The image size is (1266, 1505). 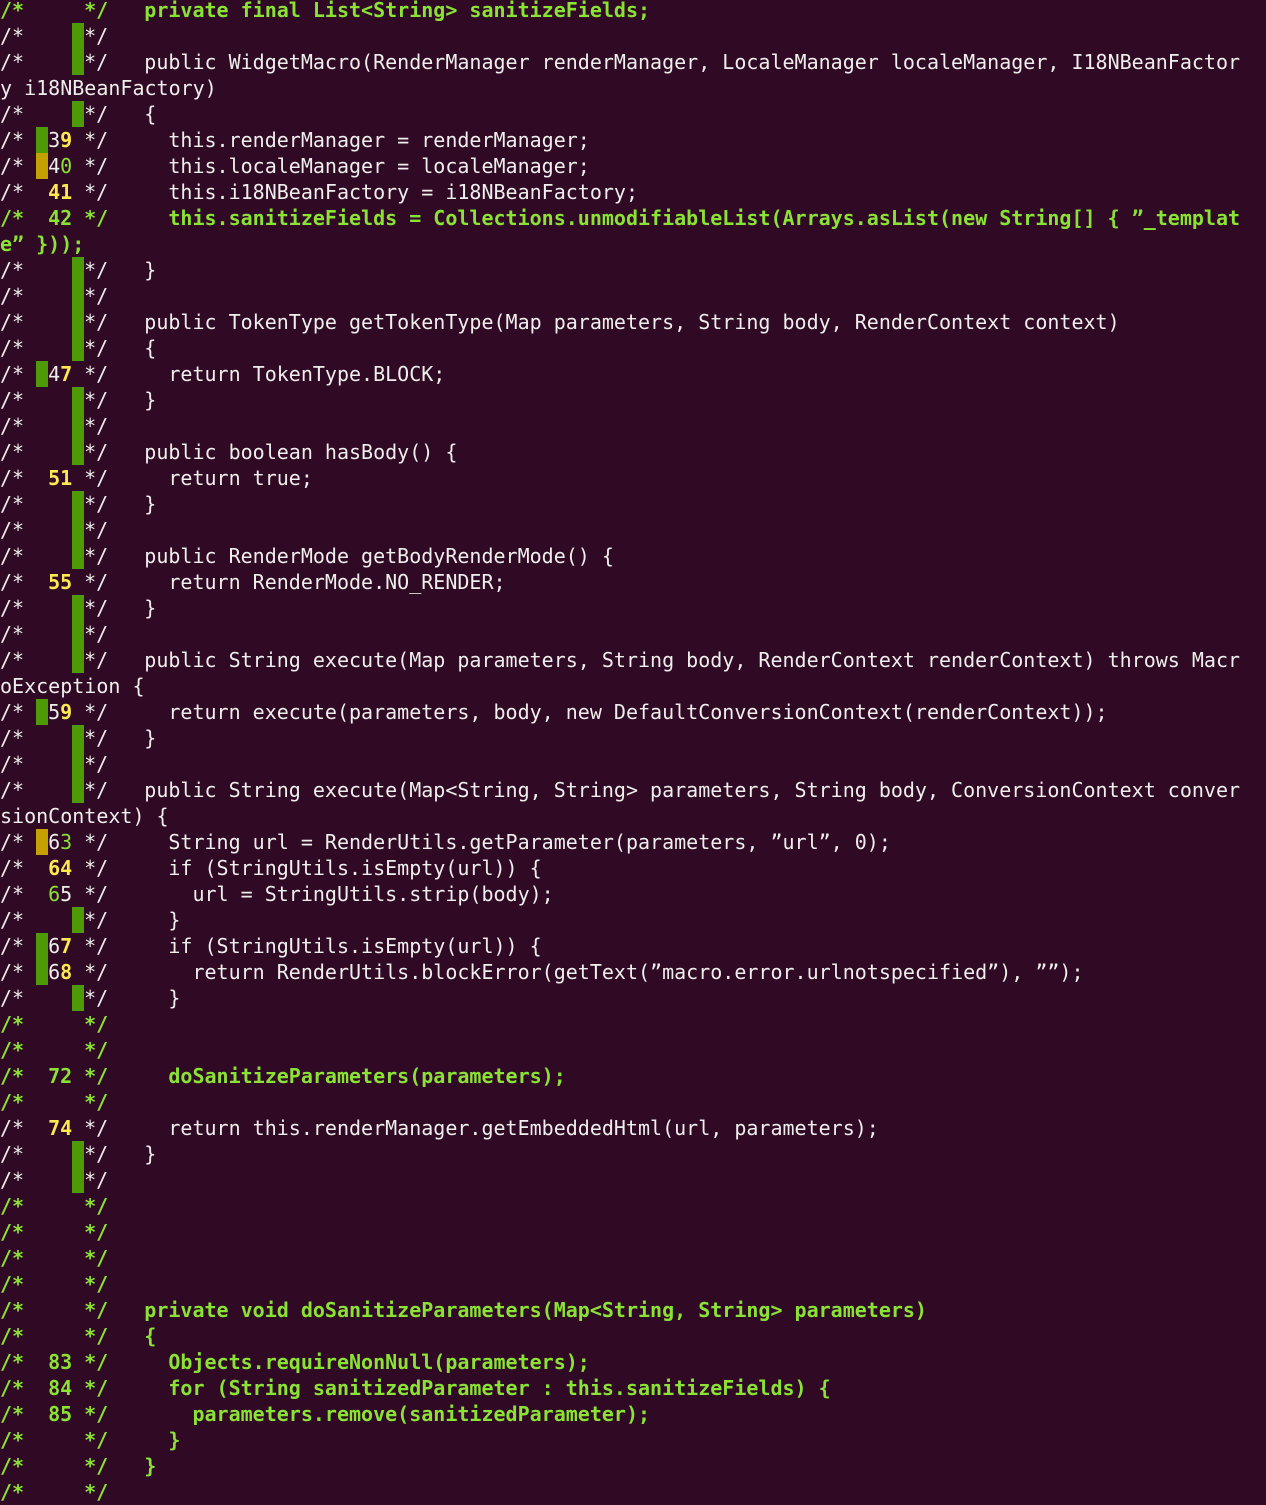 I want to click on line-number-gutter: /* 59 */, so click(x=54, y=712).